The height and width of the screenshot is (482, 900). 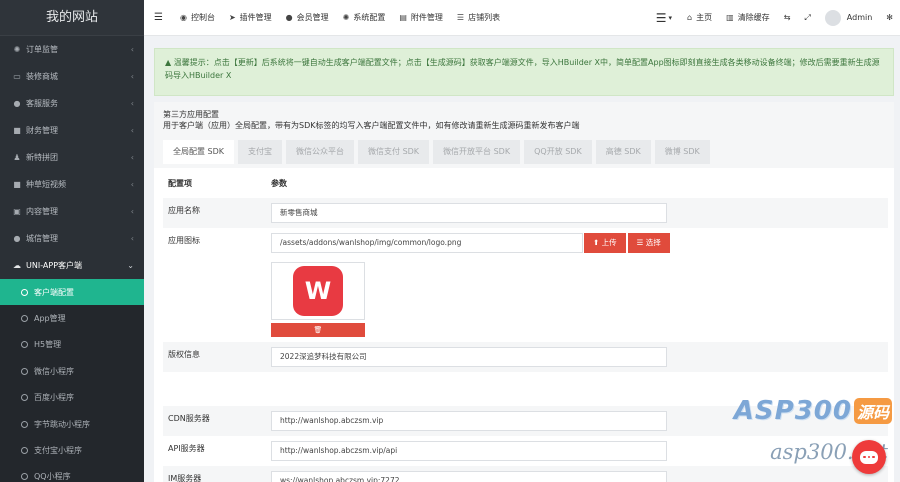 What do you see at coordinates (426, 17) in the screenshot?
I see `nav-label: 附件管理` at bounding box center [426, 17].